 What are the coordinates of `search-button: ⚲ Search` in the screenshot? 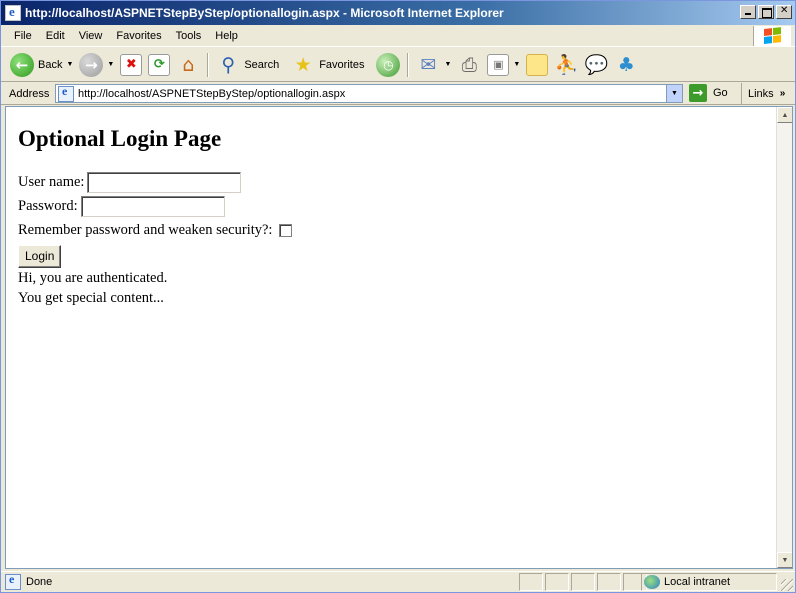 It's located at (247, 65).